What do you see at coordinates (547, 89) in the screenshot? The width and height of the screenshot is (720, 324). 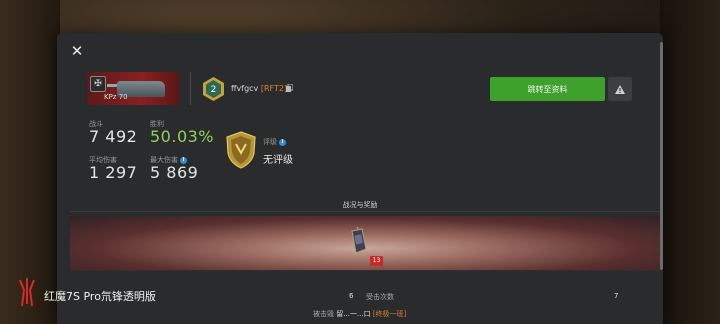 I see `goto-profile-button: 跳转至资料` at bounding box center [547, 89].